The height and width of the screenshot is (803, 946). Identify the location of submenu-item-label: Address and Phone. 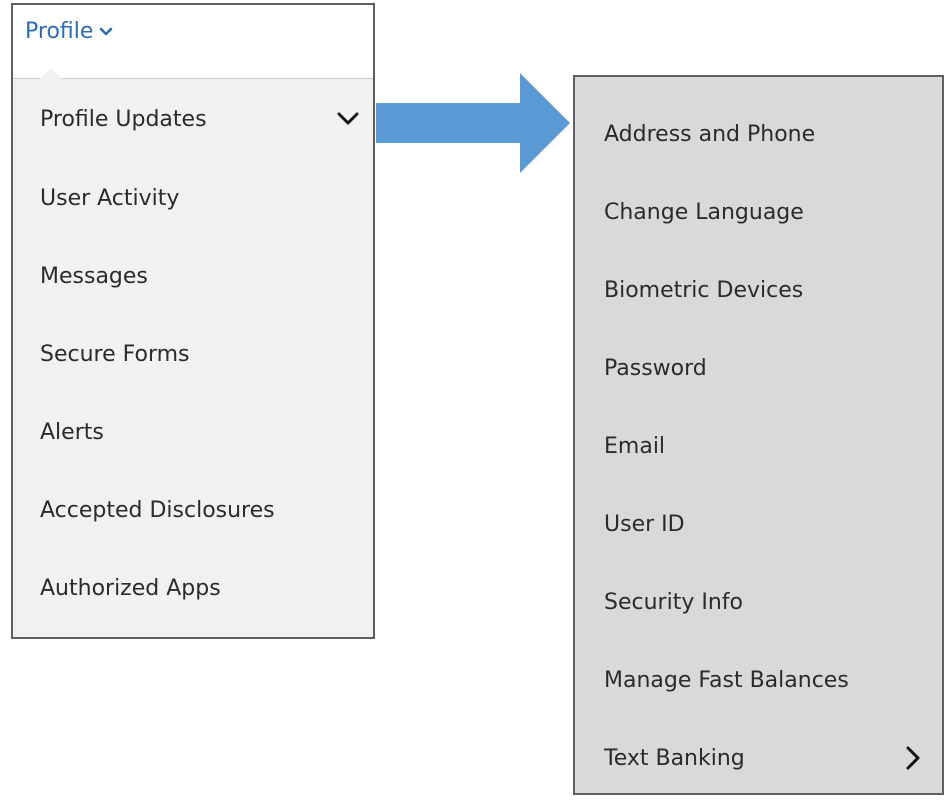
(710, 134).